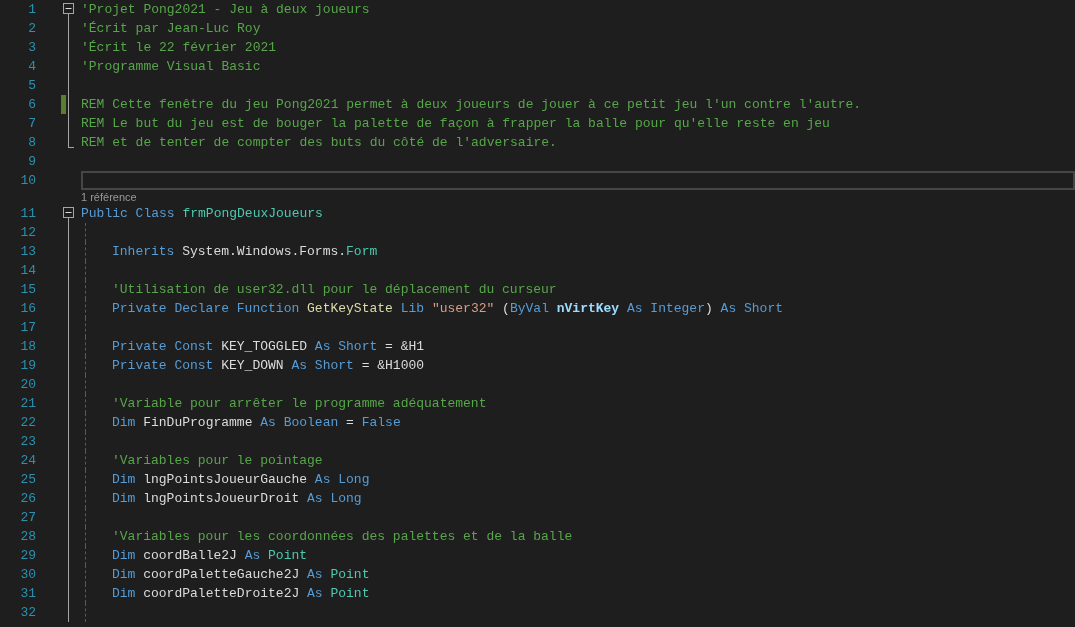  I want to click on line-number: 29, so click(27, 555).